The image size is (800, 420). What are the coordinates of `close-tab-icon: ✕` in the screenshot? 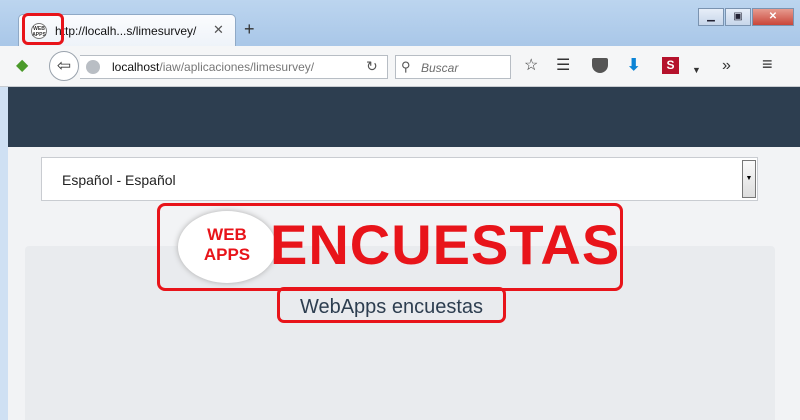 It's located at (218, 30).